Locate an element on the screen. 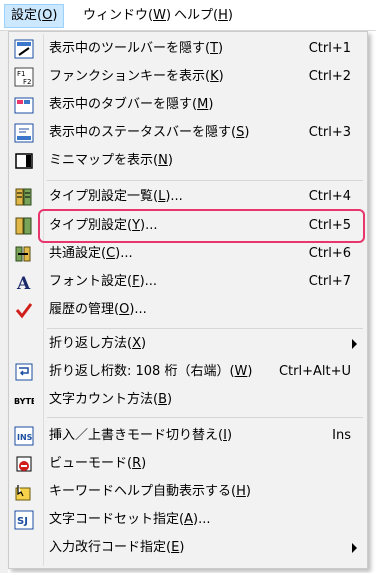 Image resolution: width=376 pixels, height=573 pixels. shortcut-label: Ctrl+3 is located at coordinates (329, 132).